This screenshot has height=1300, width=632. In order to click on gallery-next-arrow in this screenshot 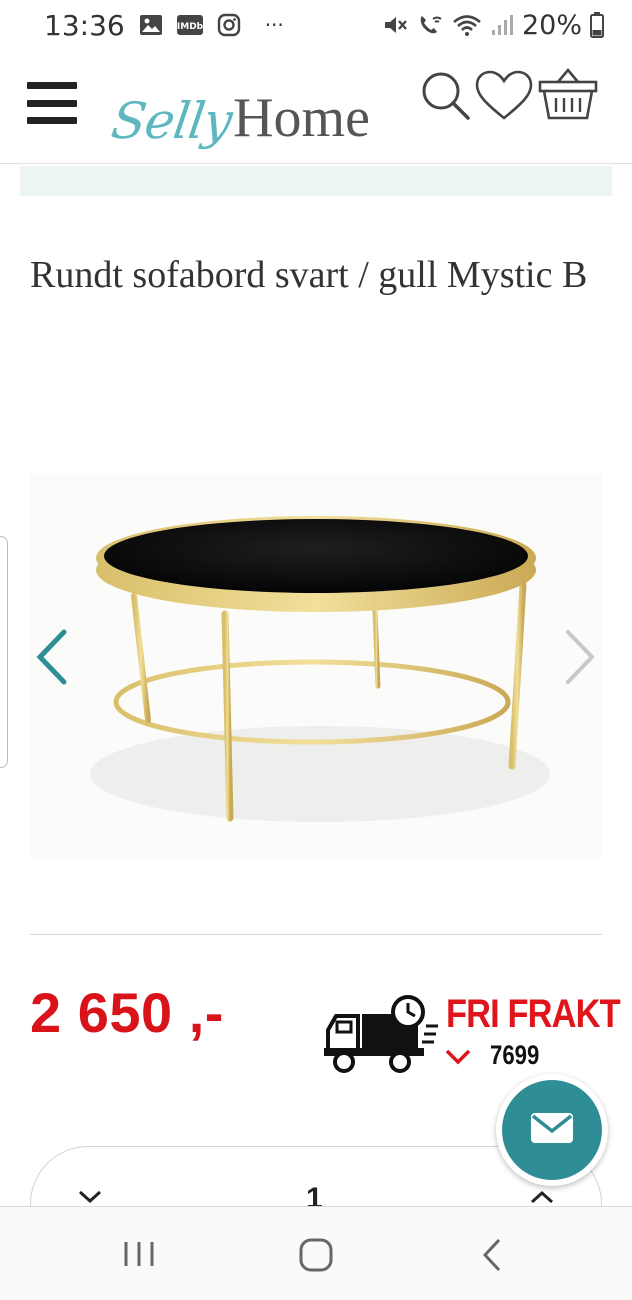, I will do `click(580, 657)`.